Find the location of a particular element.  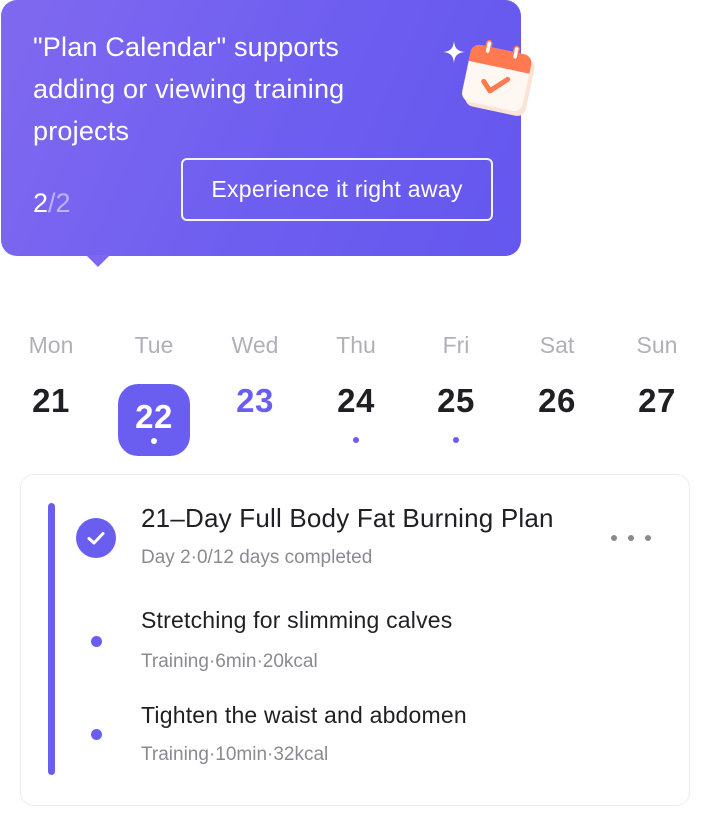

day-thu: Thu 24 is located at coordinates (356, 395).